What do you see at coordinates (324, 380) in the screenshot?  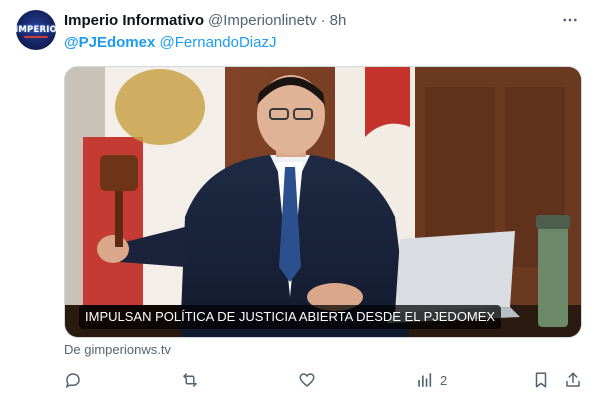 I see `tweet-actions: 2` at bounding box center [324, 380].